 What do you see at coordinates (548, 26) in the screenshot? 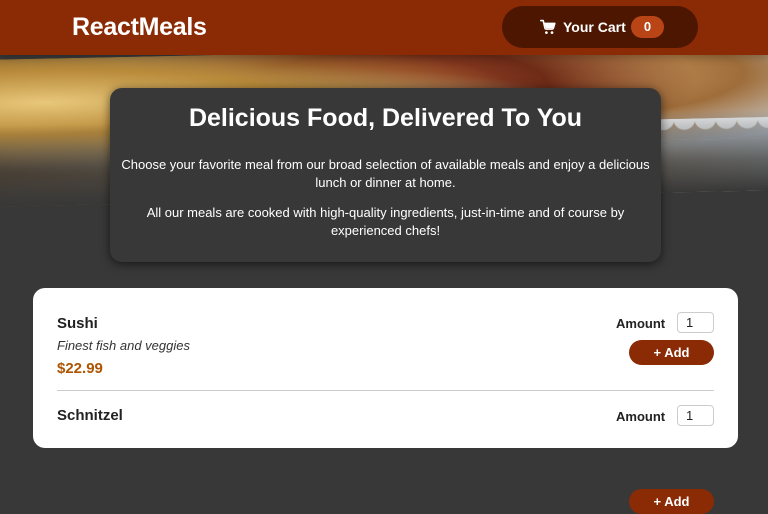
I see `cart-icon` at bounding box center [548, 26].